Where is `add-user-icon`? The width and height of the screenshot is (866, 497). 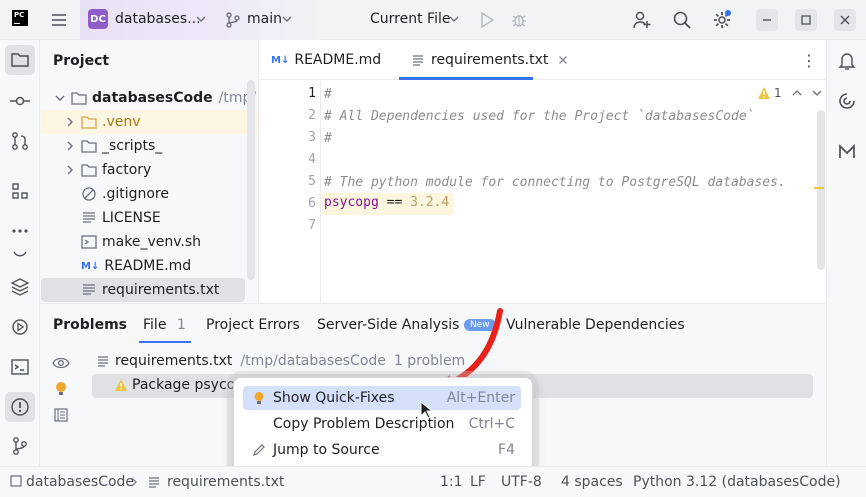 add-user-icon is located at coordinates (642, 20).